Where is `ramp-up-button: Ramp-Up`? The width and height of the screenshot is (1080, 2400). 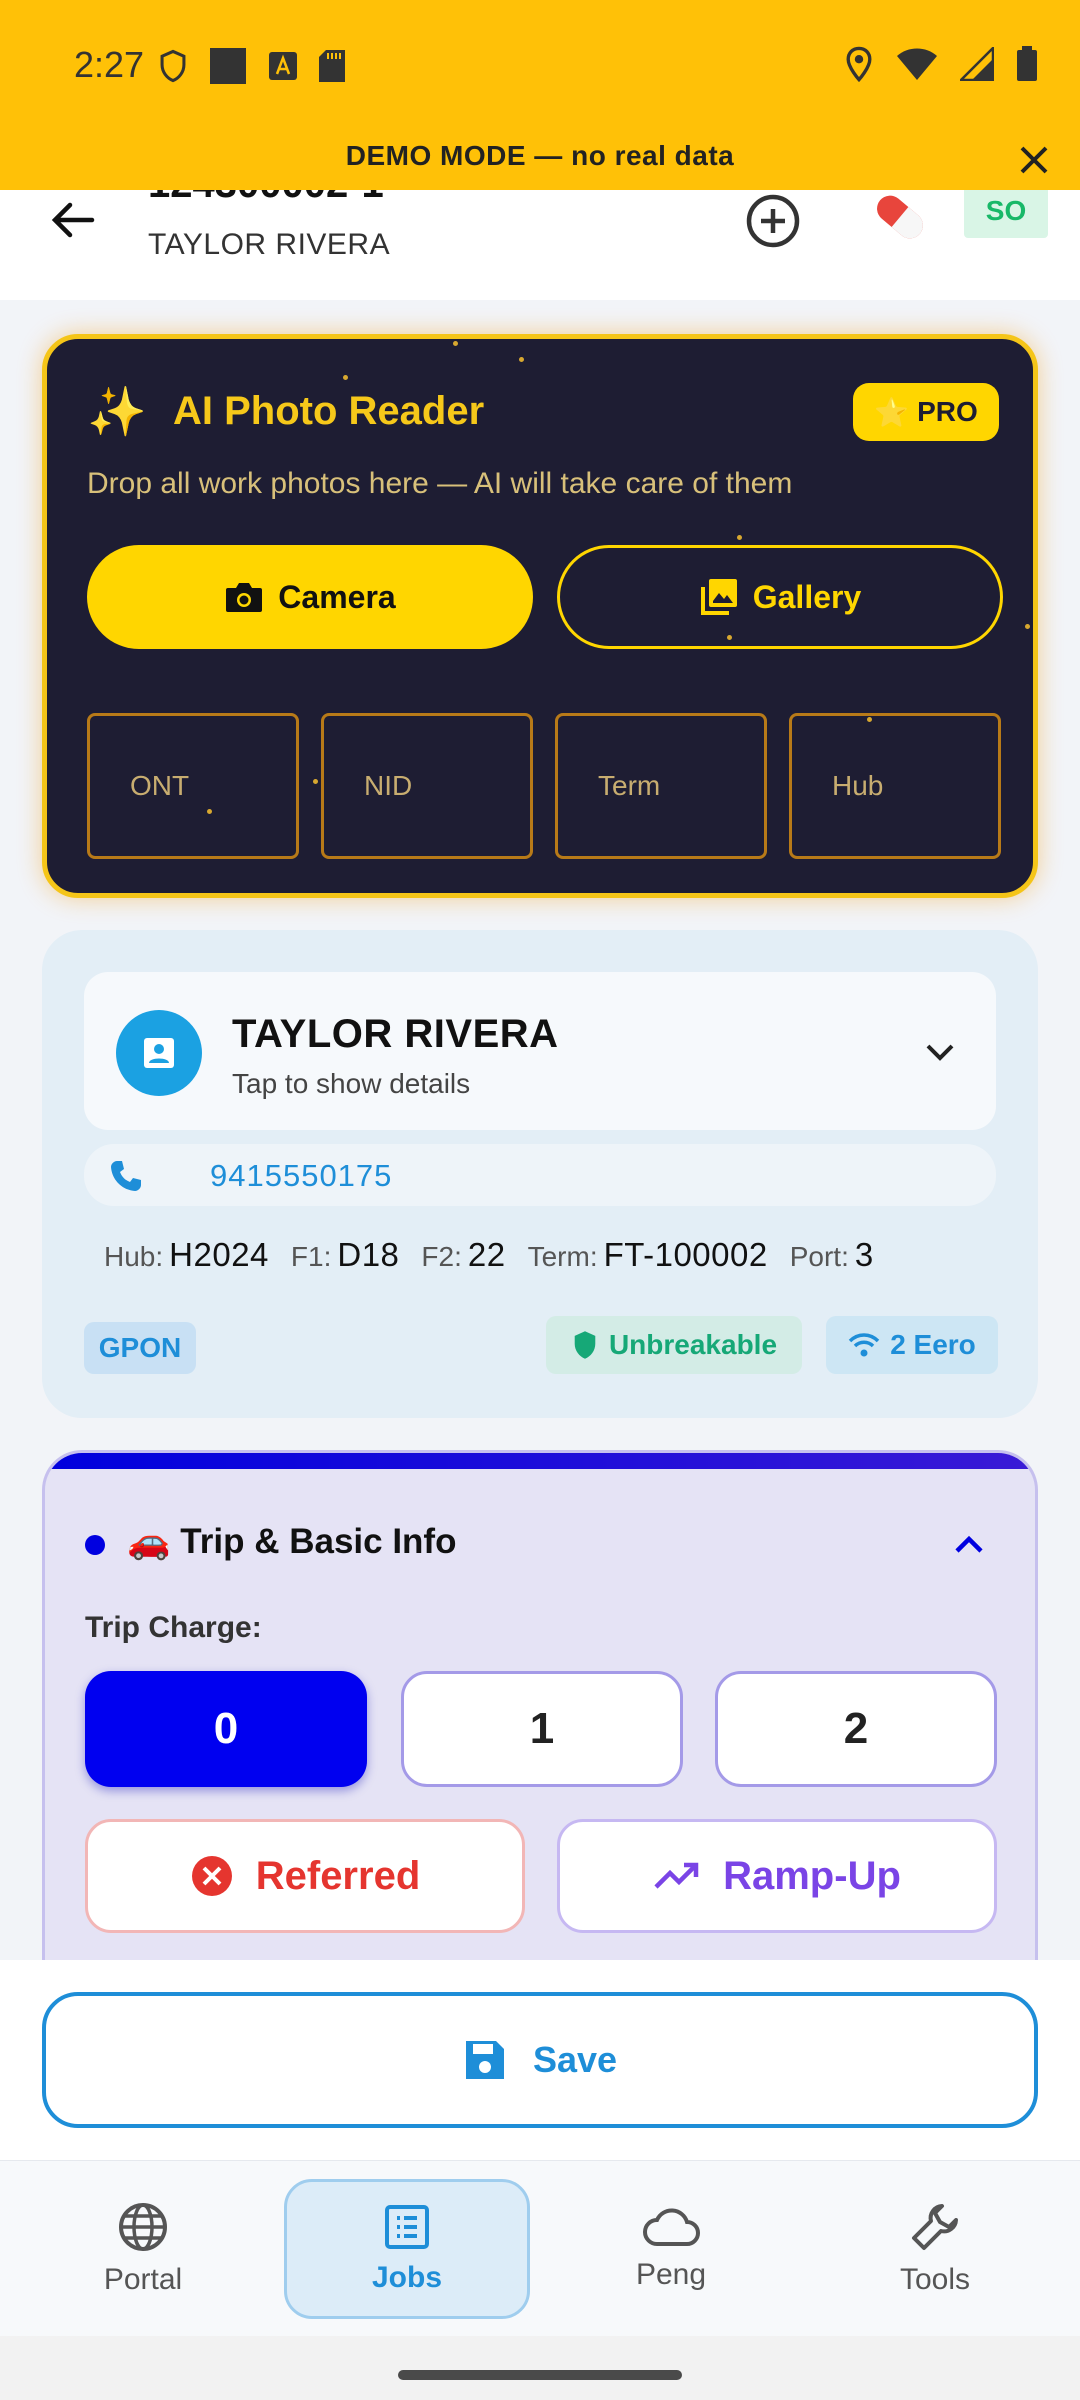
ramp-up-button: Ramp-Up is located at coordinates (777, 1876).